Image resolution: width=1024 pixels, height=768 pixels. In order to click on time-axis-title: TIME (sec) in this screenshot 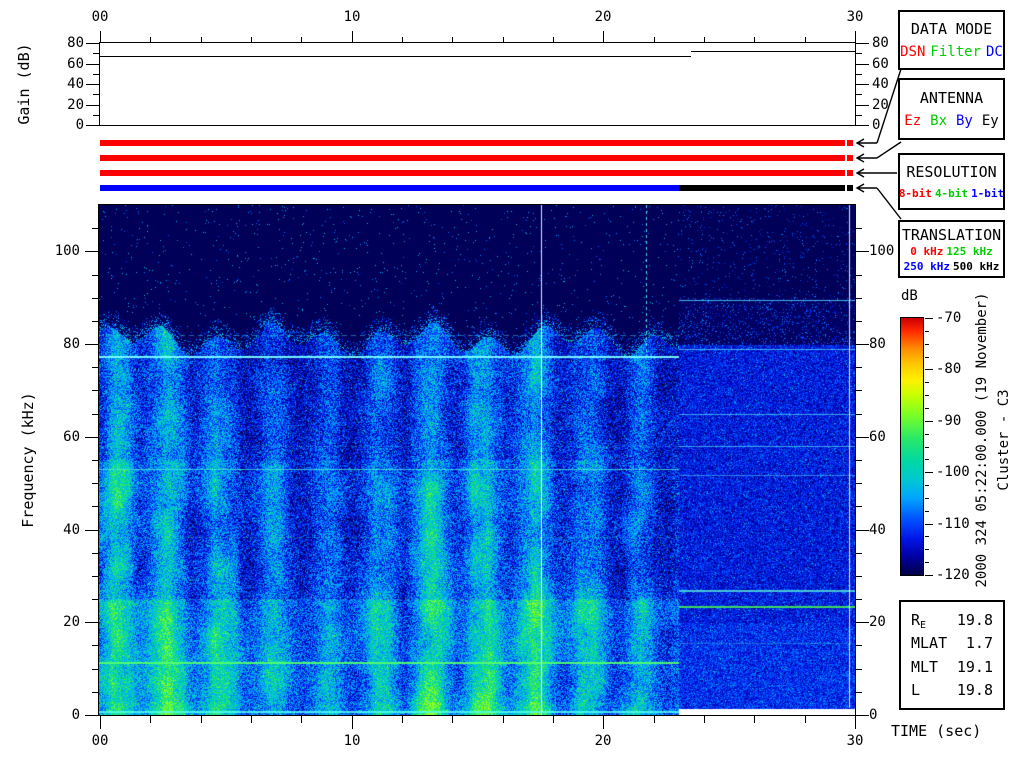, I will do `click(936, 731)`.